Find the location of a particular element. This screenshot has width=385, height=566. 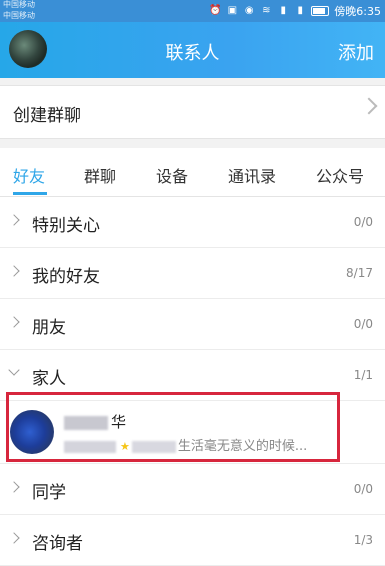

create-group-chat-label: 创建群聊 is located at coordinates (47, 116).